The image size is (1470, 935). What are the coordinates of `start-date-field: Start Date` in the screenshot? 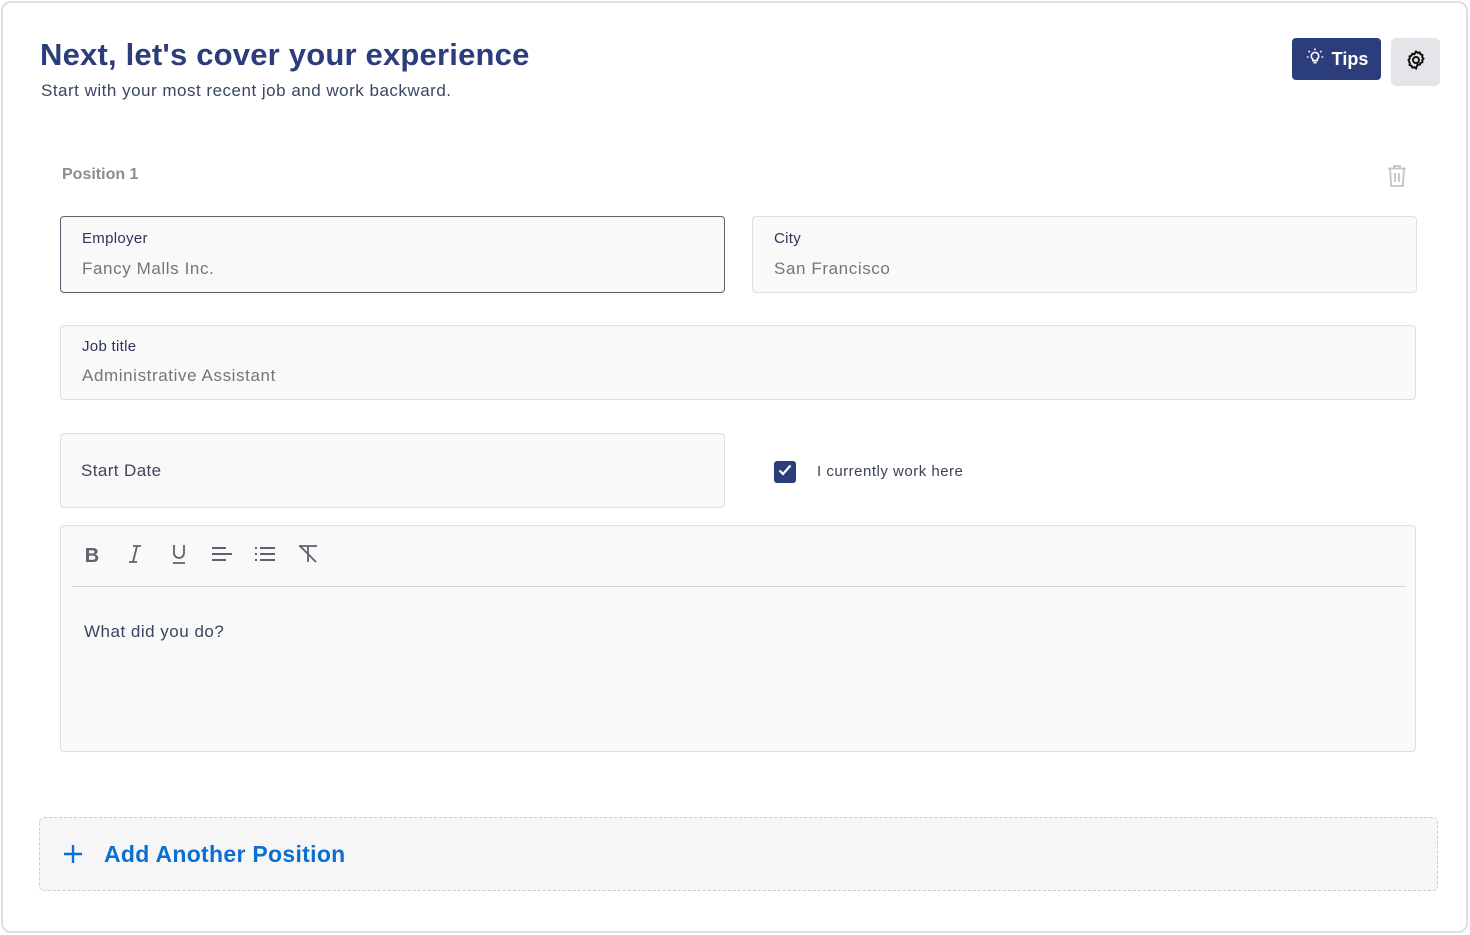 It's located at (392, 470).